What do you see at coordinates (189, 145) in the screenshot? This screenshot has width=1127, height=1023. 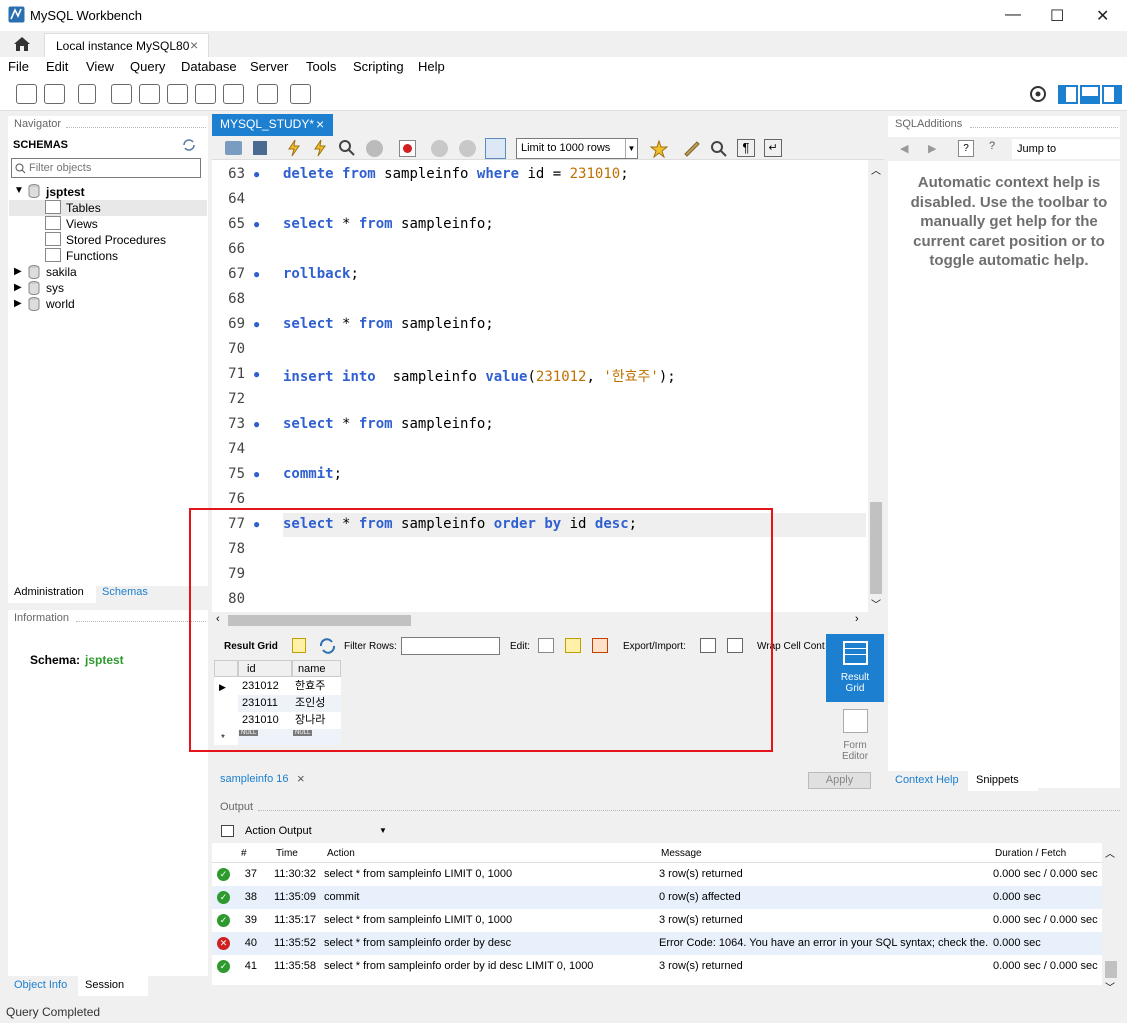 I see `refresh-schemas-icon` at bounding box center [189, 145].